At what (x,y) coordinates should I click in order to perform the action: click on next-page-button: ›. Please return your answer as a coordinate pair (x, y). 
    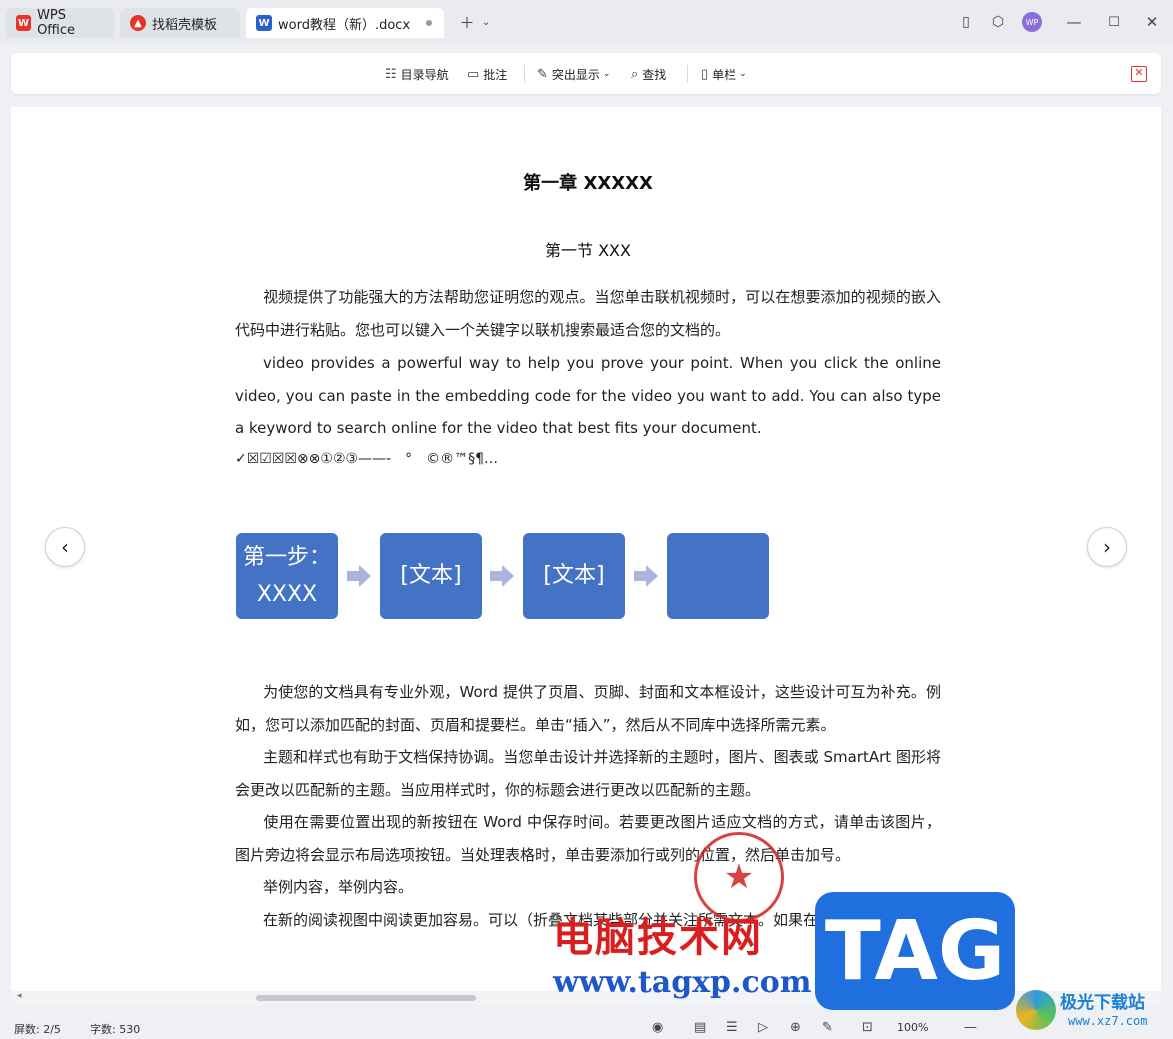
    Looking at the image, I should click on (1107, 547).